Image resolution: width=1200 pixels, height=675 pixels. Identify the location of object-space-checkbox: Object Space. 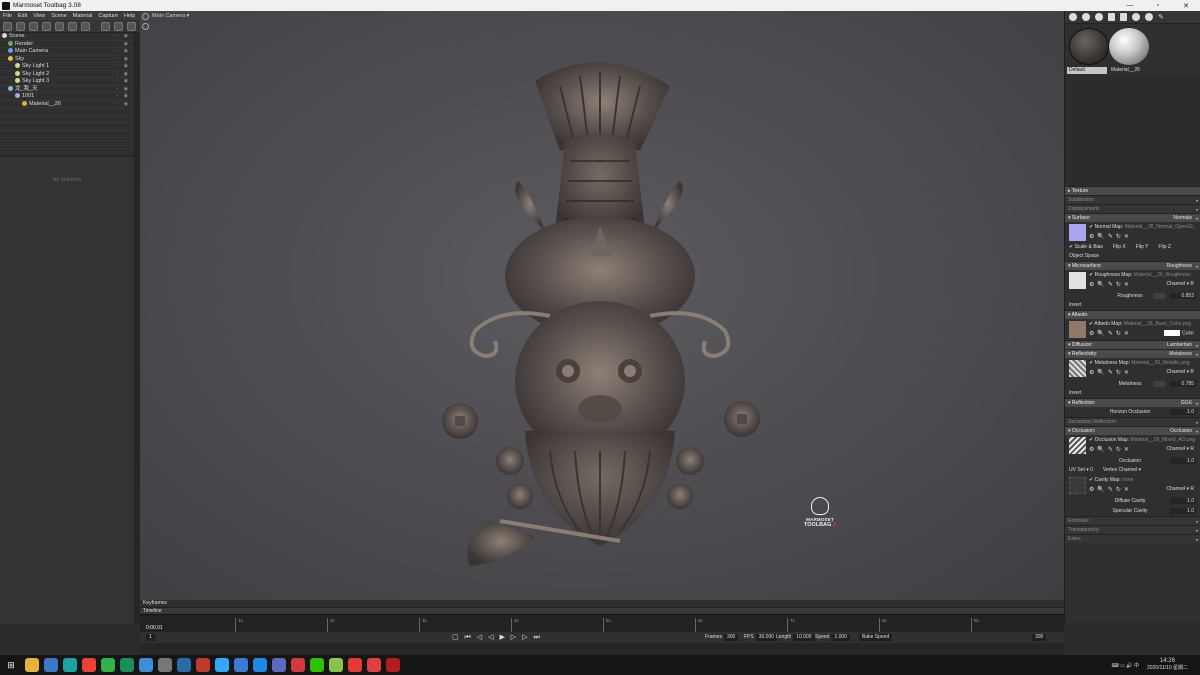
(1132, 256).